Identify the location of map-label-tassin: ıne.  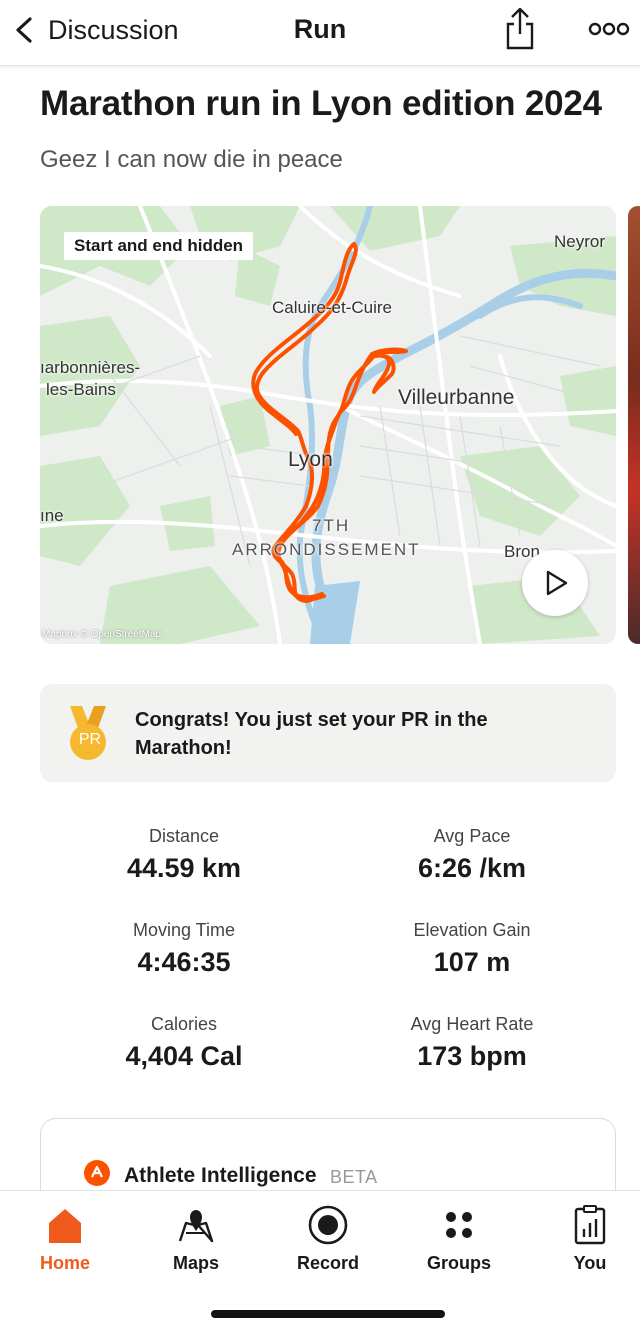
(52, 515).